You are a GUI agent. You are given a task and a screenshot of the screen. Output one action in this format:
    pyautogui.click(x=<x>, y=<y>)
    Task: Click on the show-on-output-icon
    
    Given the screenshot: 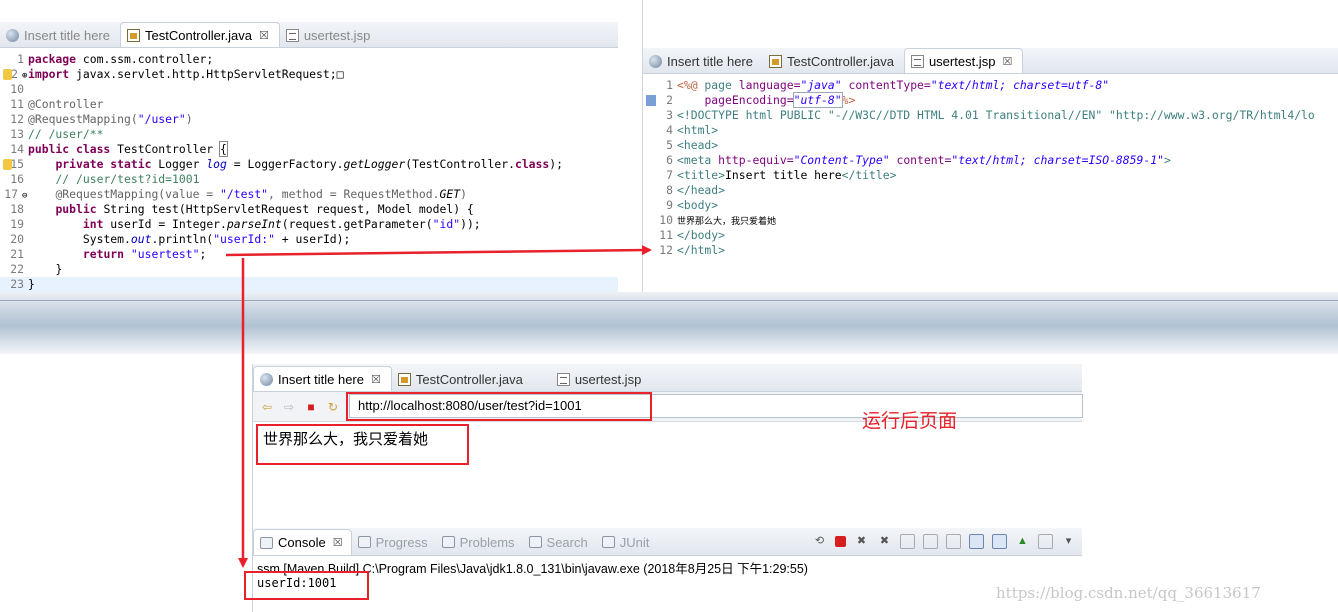 What is the action you would take?
    pyautogui.click(x=976, y=541)
    